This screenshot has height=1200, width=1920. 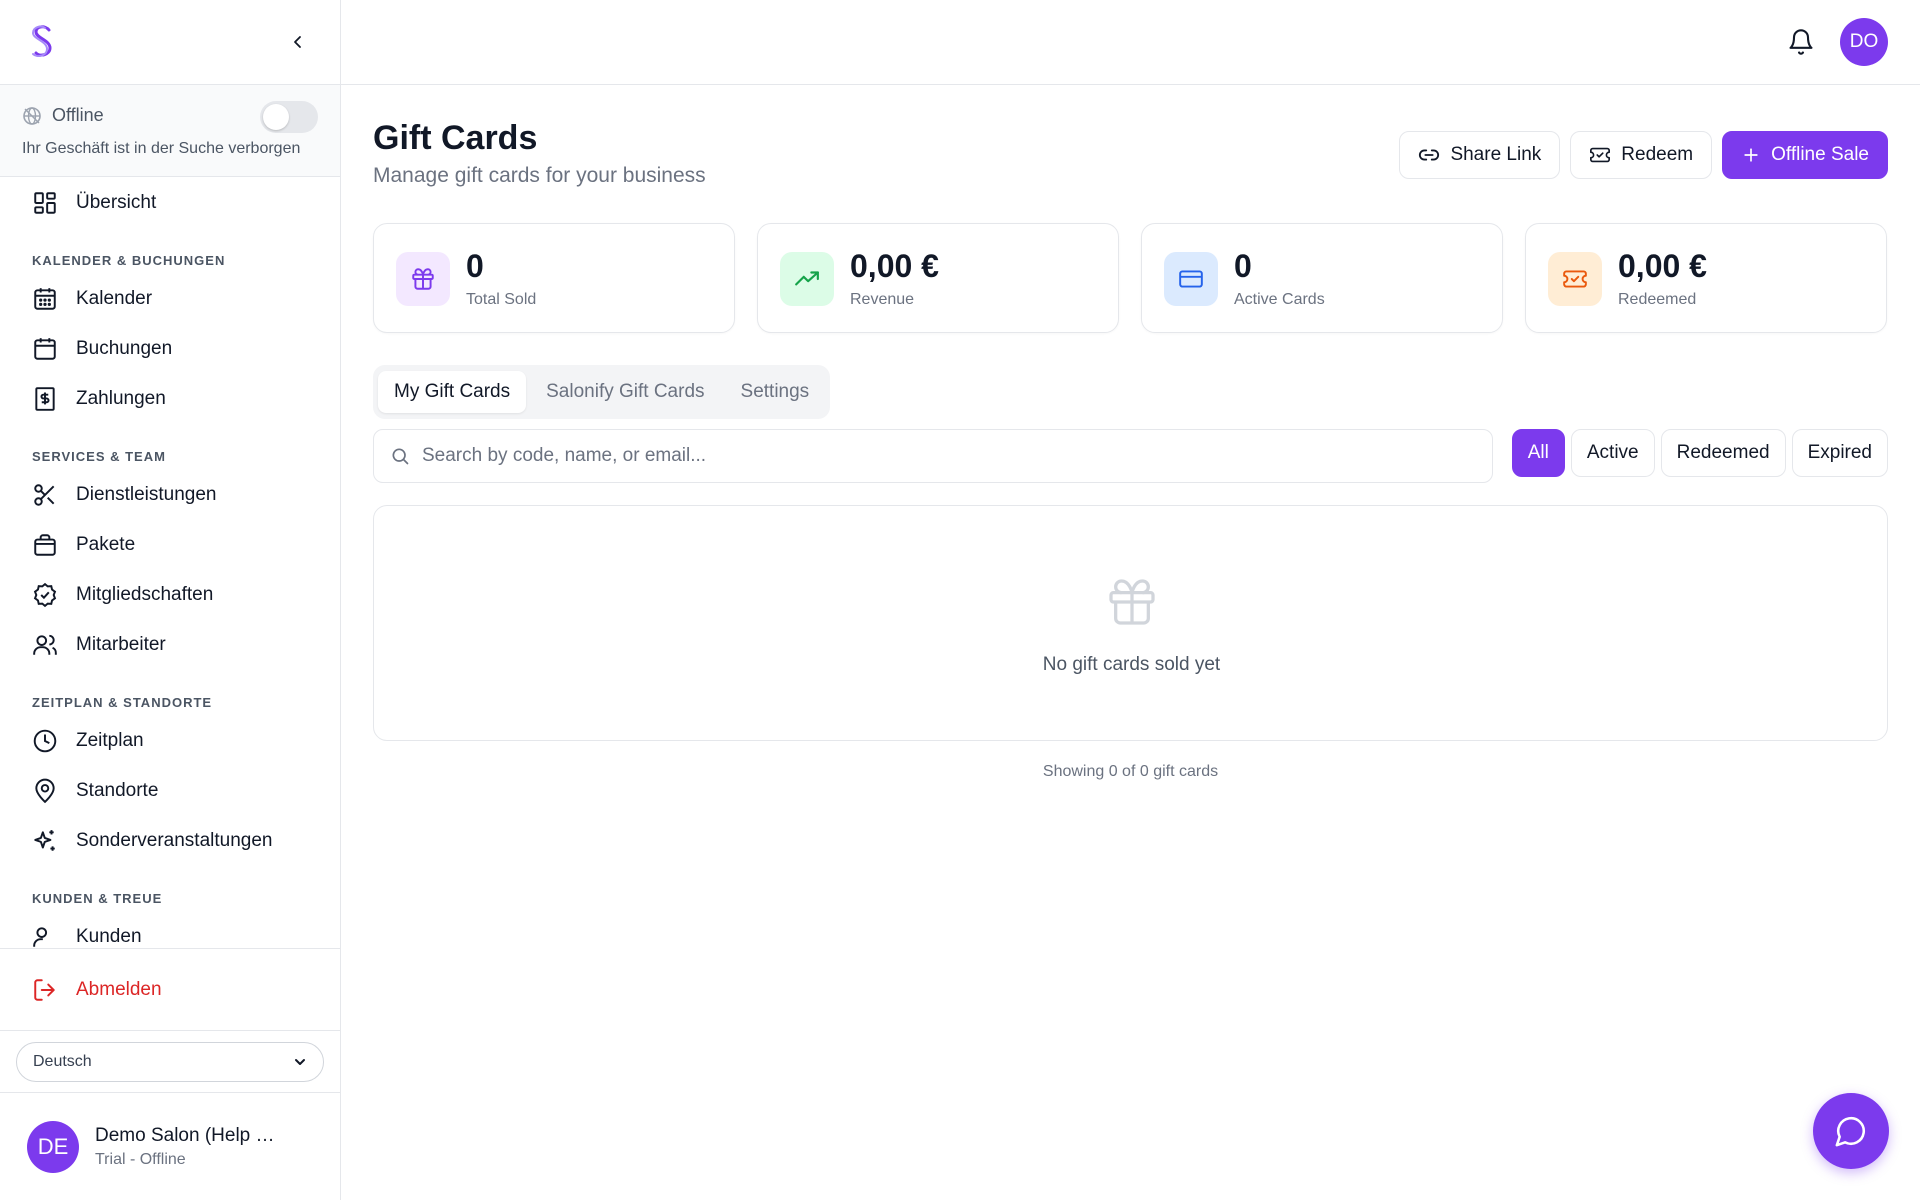 What do you see at coordinates (1538, 453) in the screenshot?
I see `filter-all: All` at bounding box center [1538, 453].